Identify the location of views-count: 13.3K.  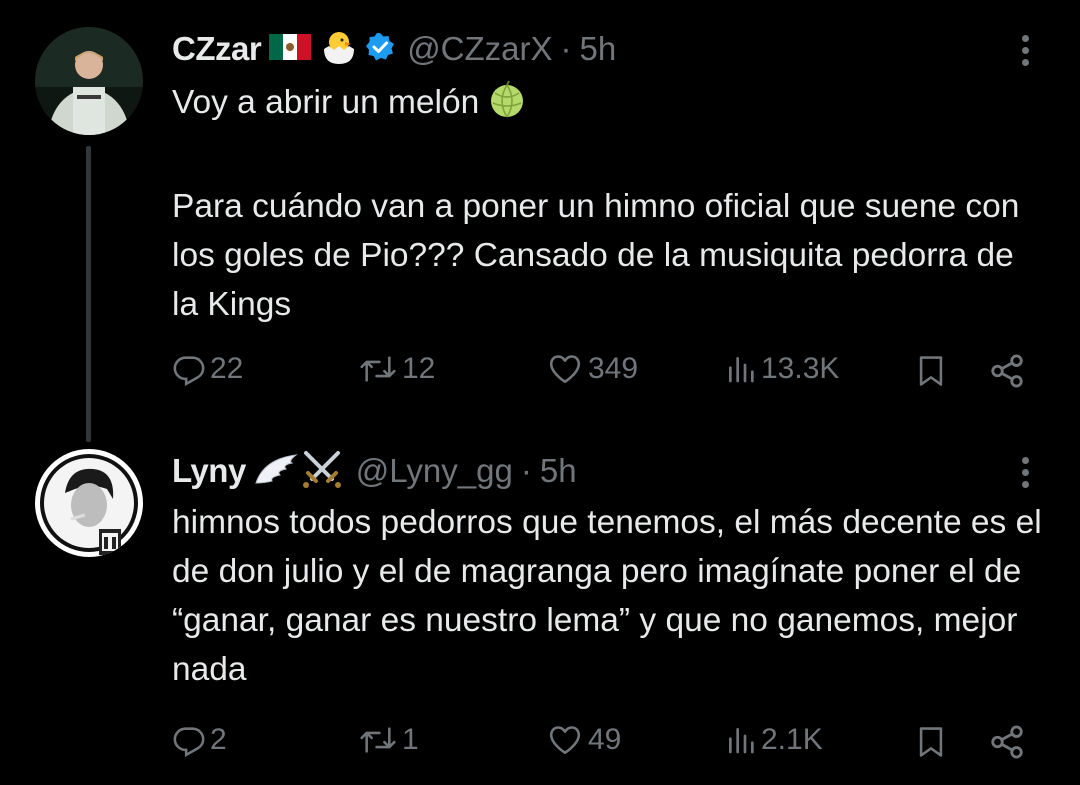
(800, 368).